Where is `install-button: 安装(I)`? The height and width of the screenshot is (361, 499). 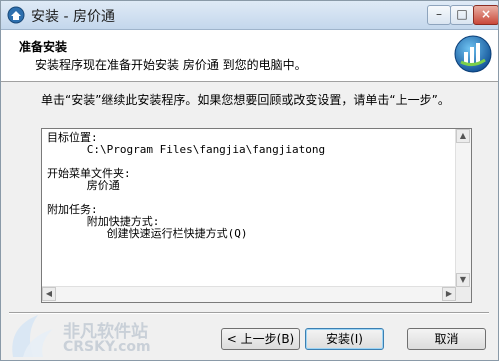 install-button: 安装(I) is located at coordinates (344, 339).